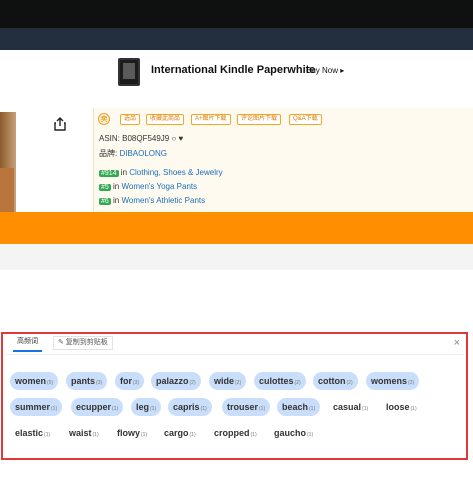  I want to click on keyword-chip: casual(1), so click(350, 407).